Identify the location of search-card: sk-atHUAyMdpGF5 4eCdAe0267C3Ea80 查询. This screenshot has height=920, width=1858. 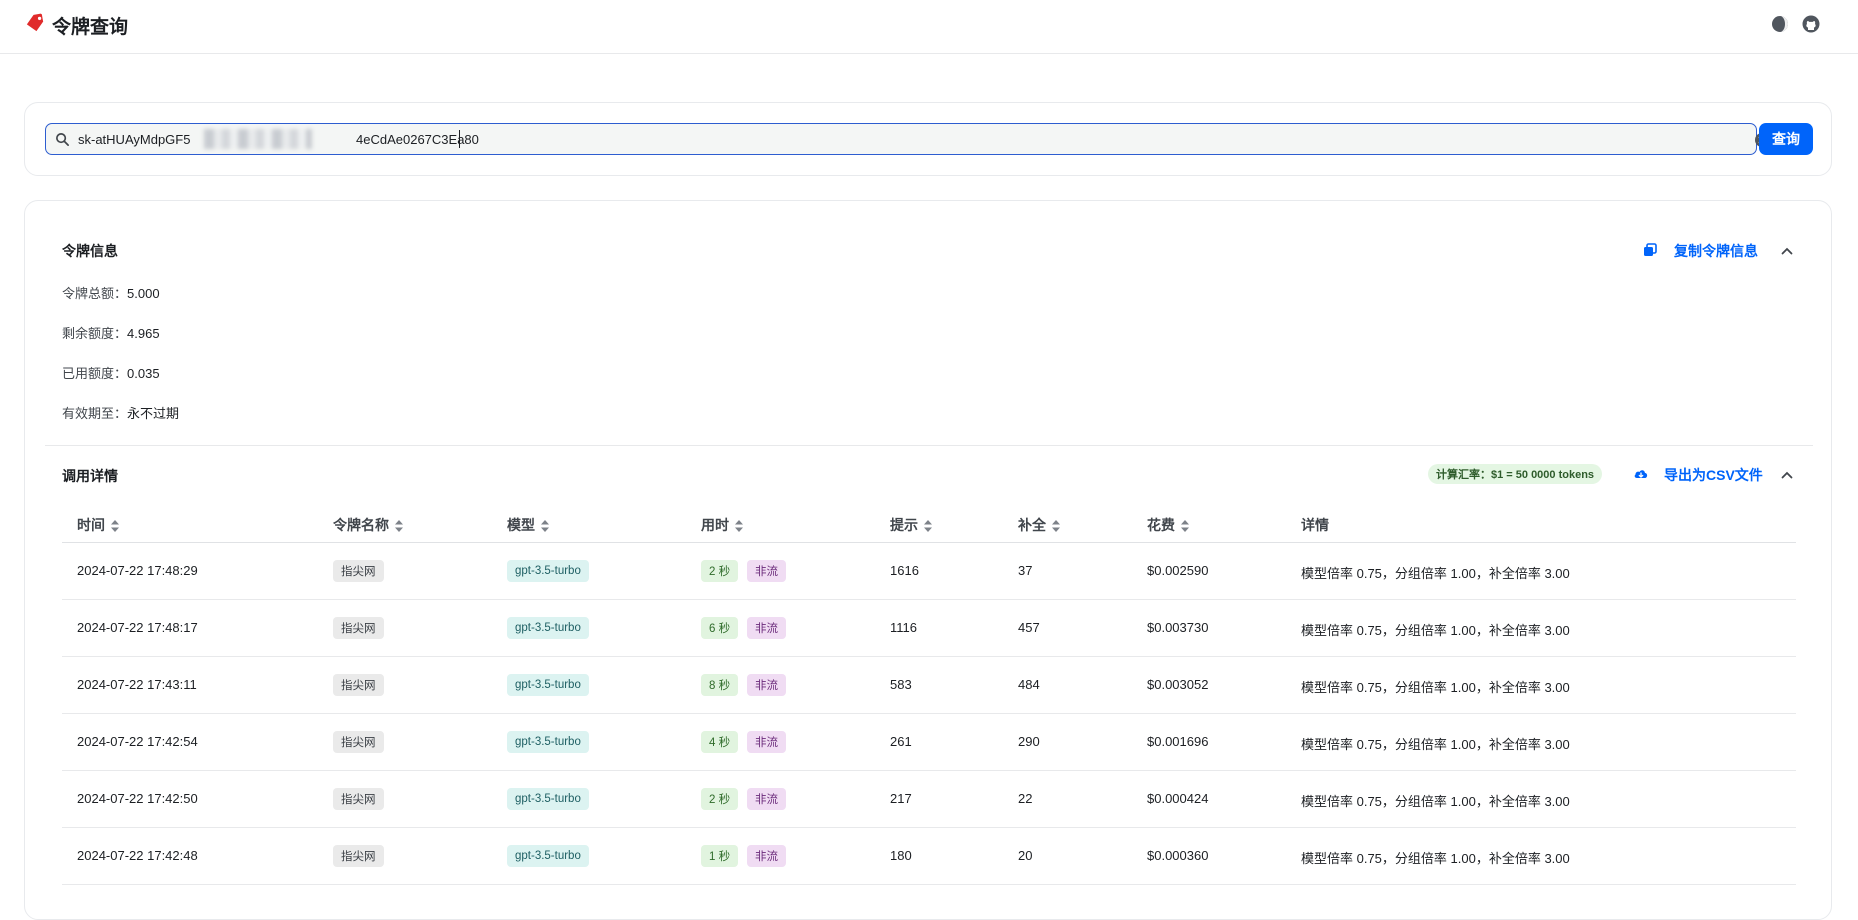
(928, 139).